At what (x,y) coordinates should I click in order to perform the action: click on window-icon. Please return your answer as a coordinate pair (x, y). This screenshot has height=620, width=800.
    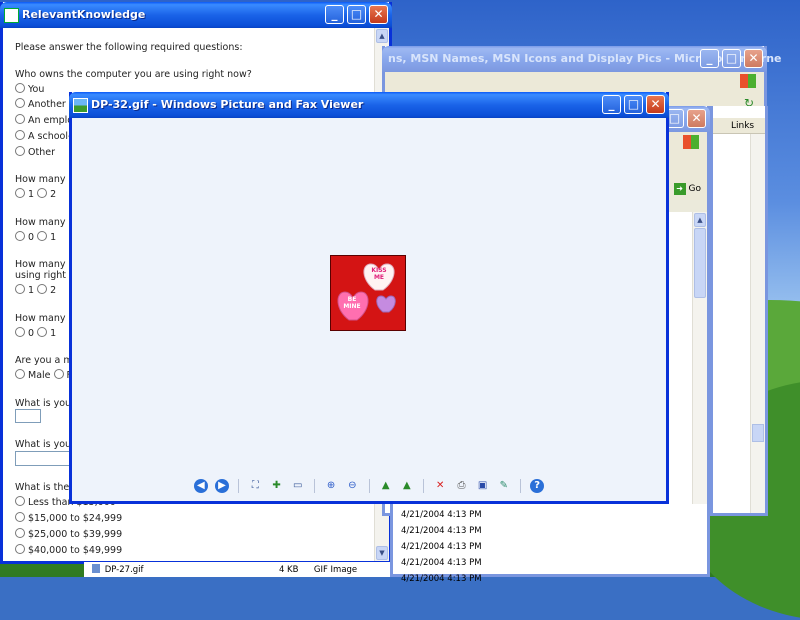
    Looking at the image, I should click on (11, 15).